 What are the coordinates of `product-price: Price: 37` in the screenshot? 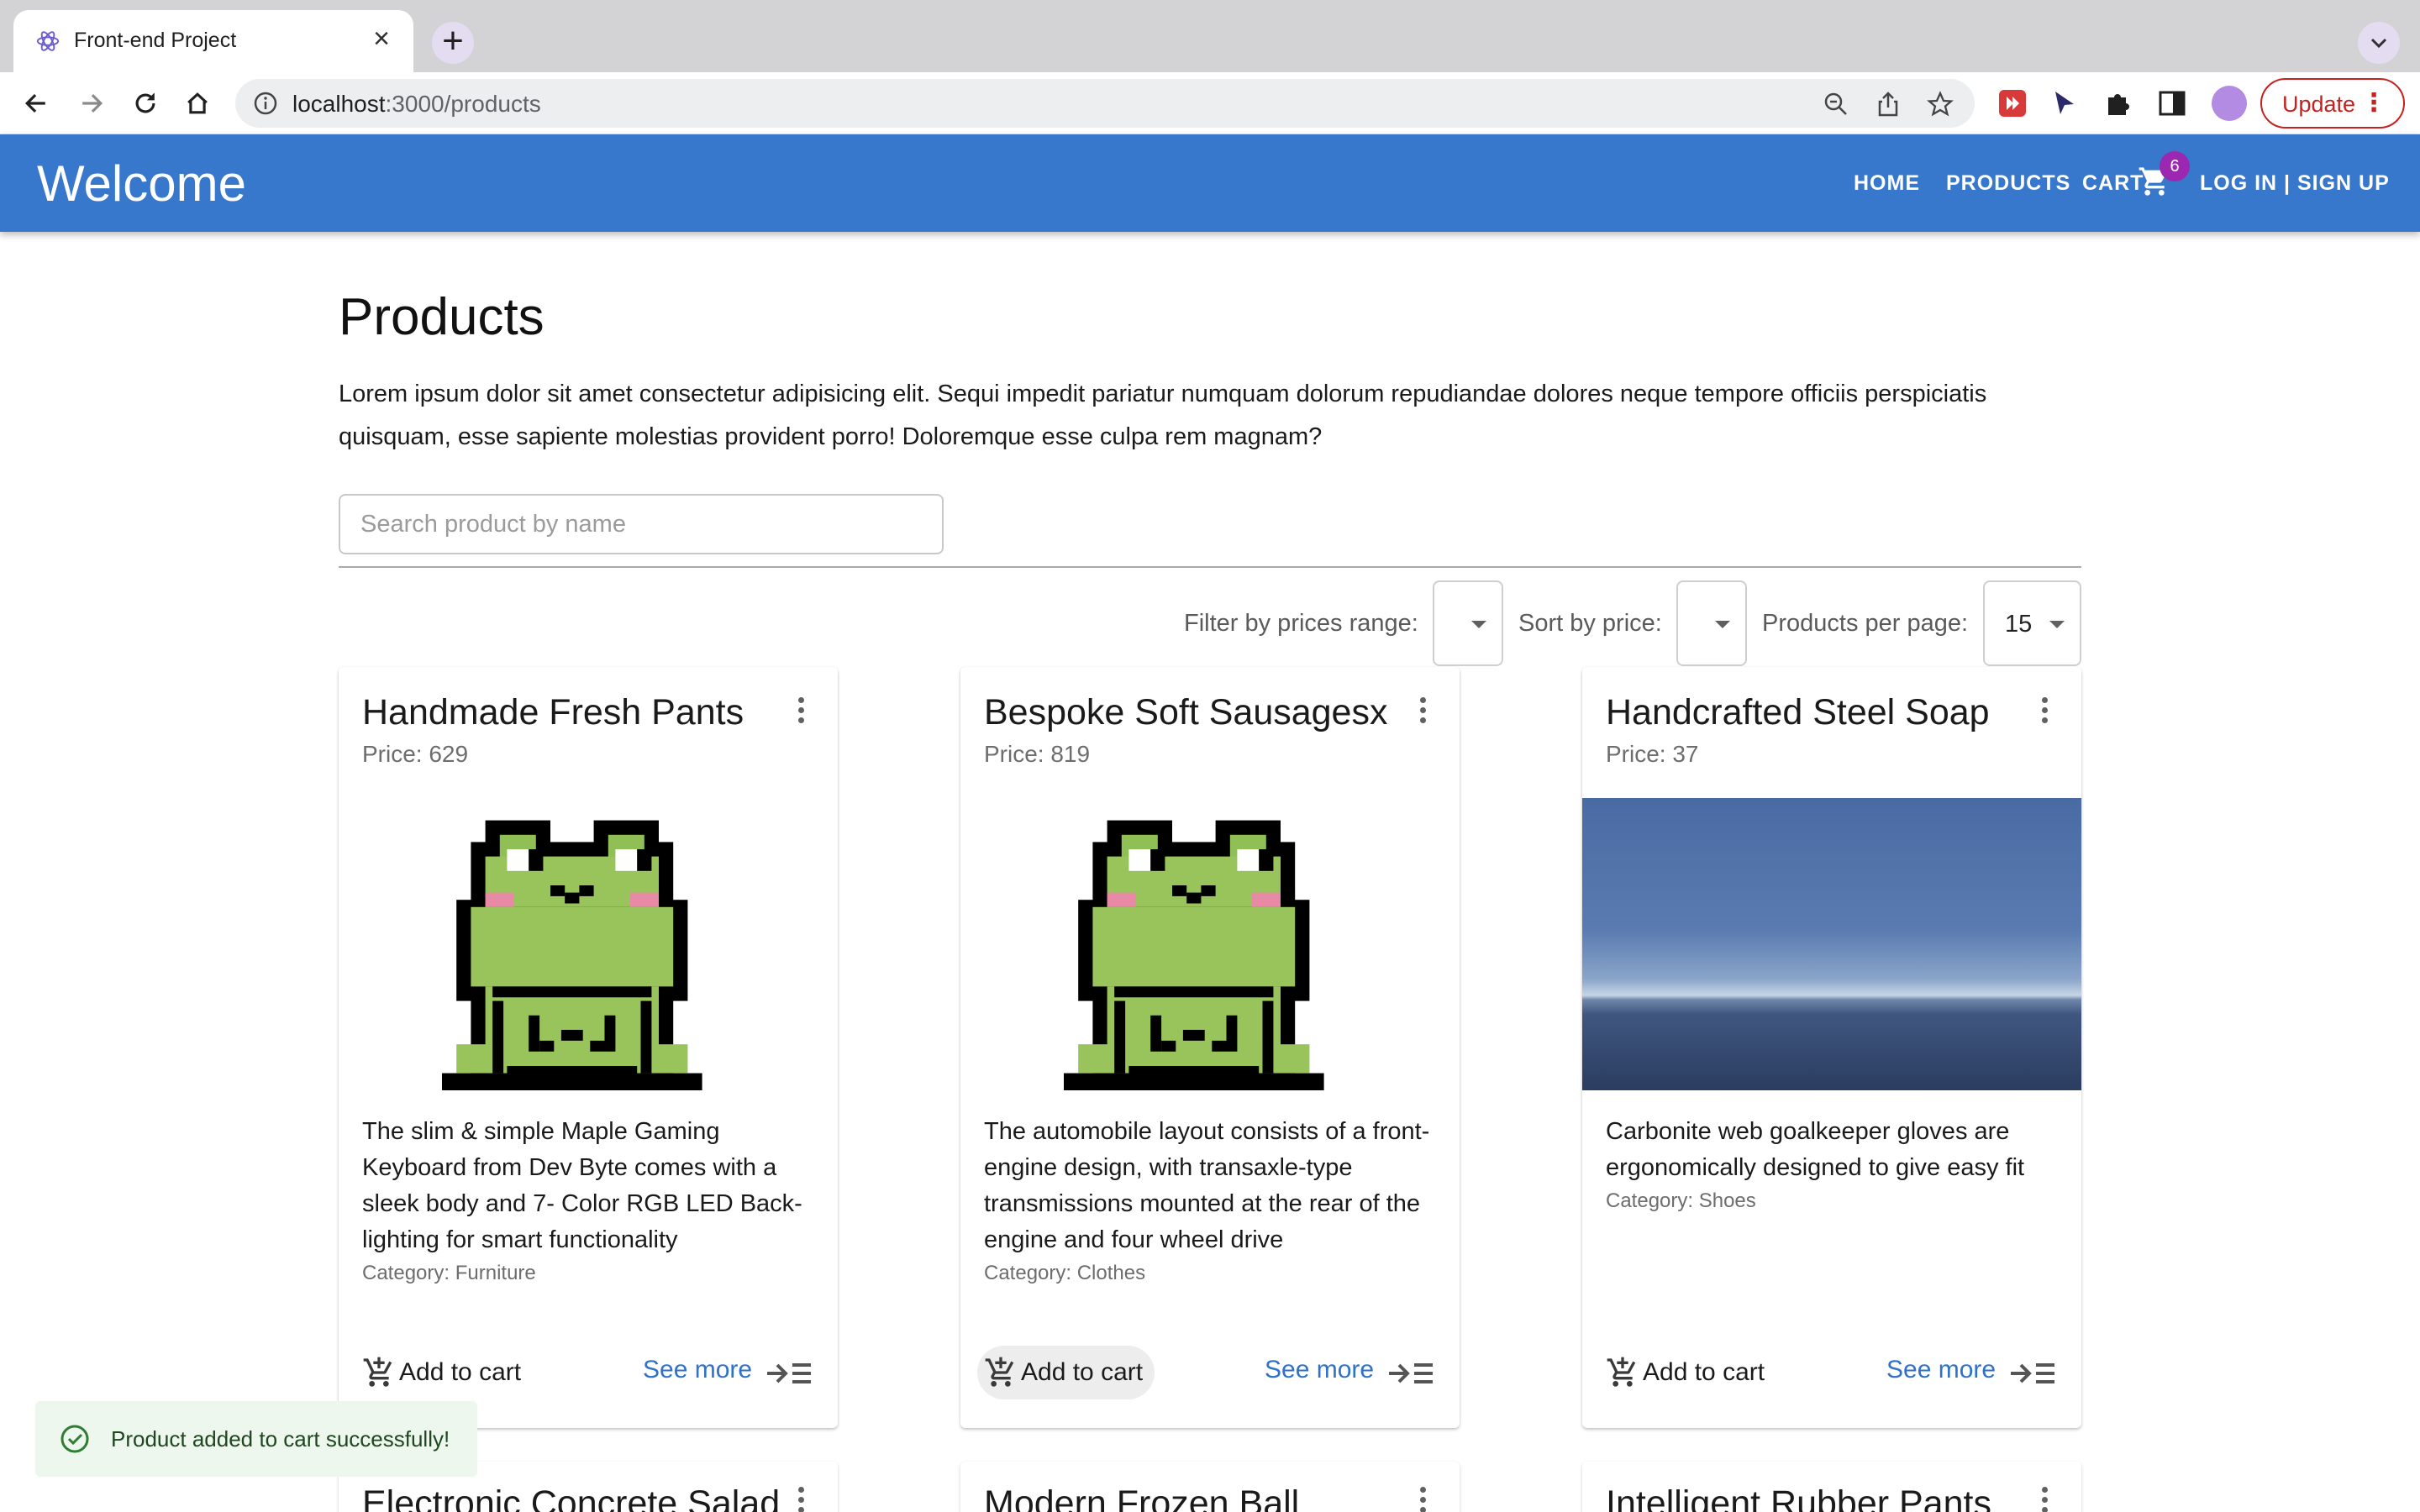 It's located at (1652, 754).